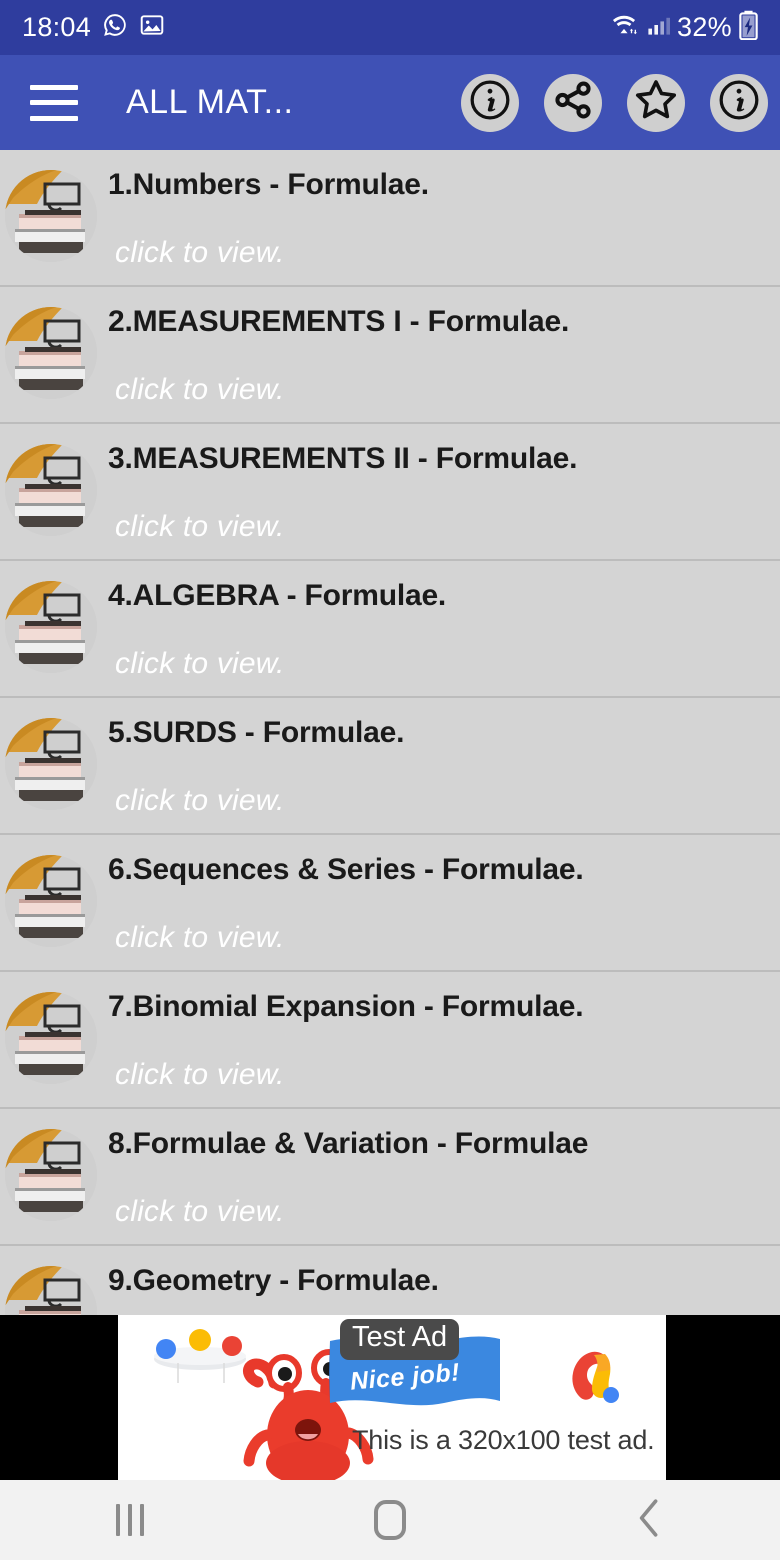  I want to click on wifi-icon, so click(624, 27).